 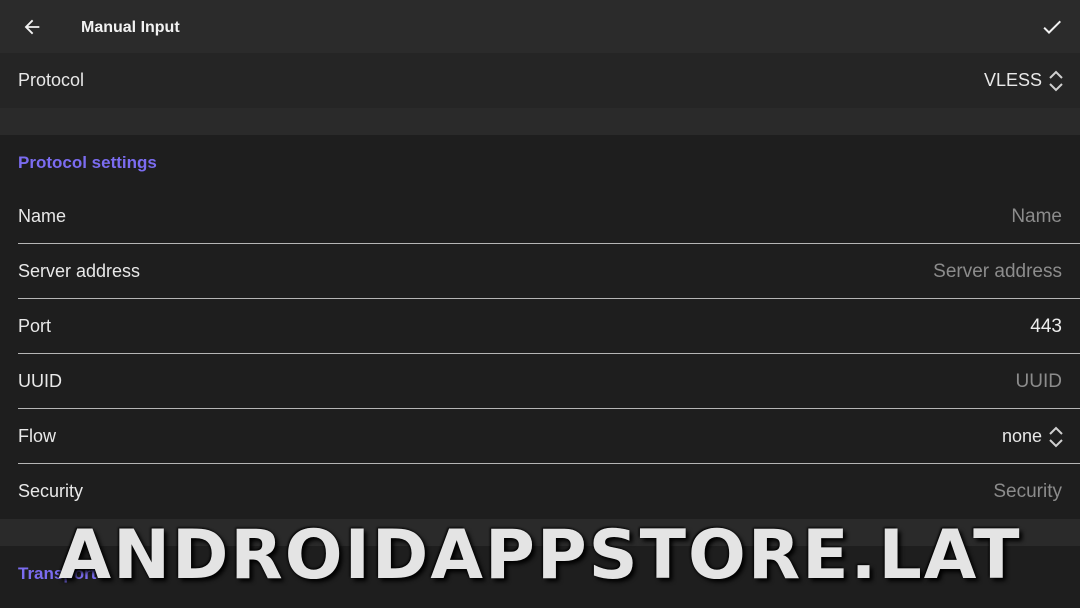 I want to click on transport-title: Transport, so click(x=57, y=573).